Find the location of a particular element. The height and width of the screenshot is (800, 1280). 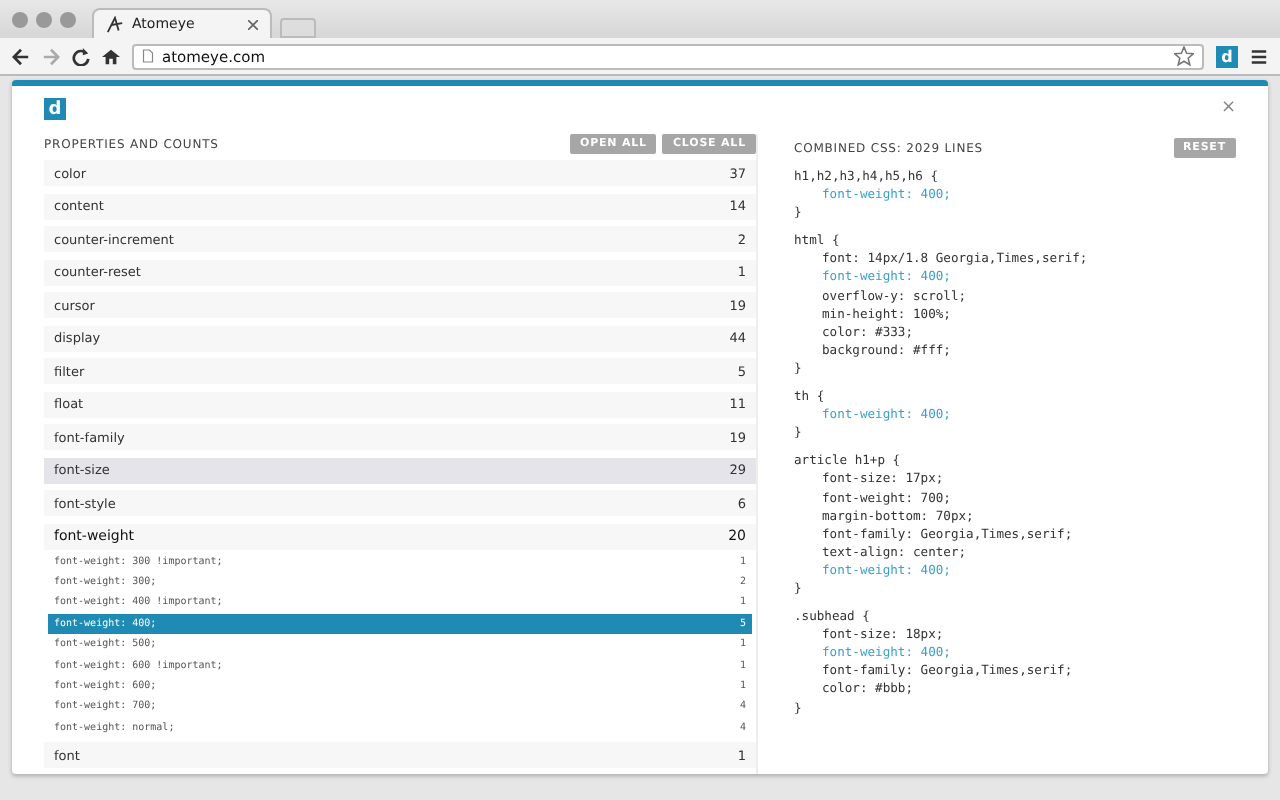

back-icon is located at coordinates (21, 56).